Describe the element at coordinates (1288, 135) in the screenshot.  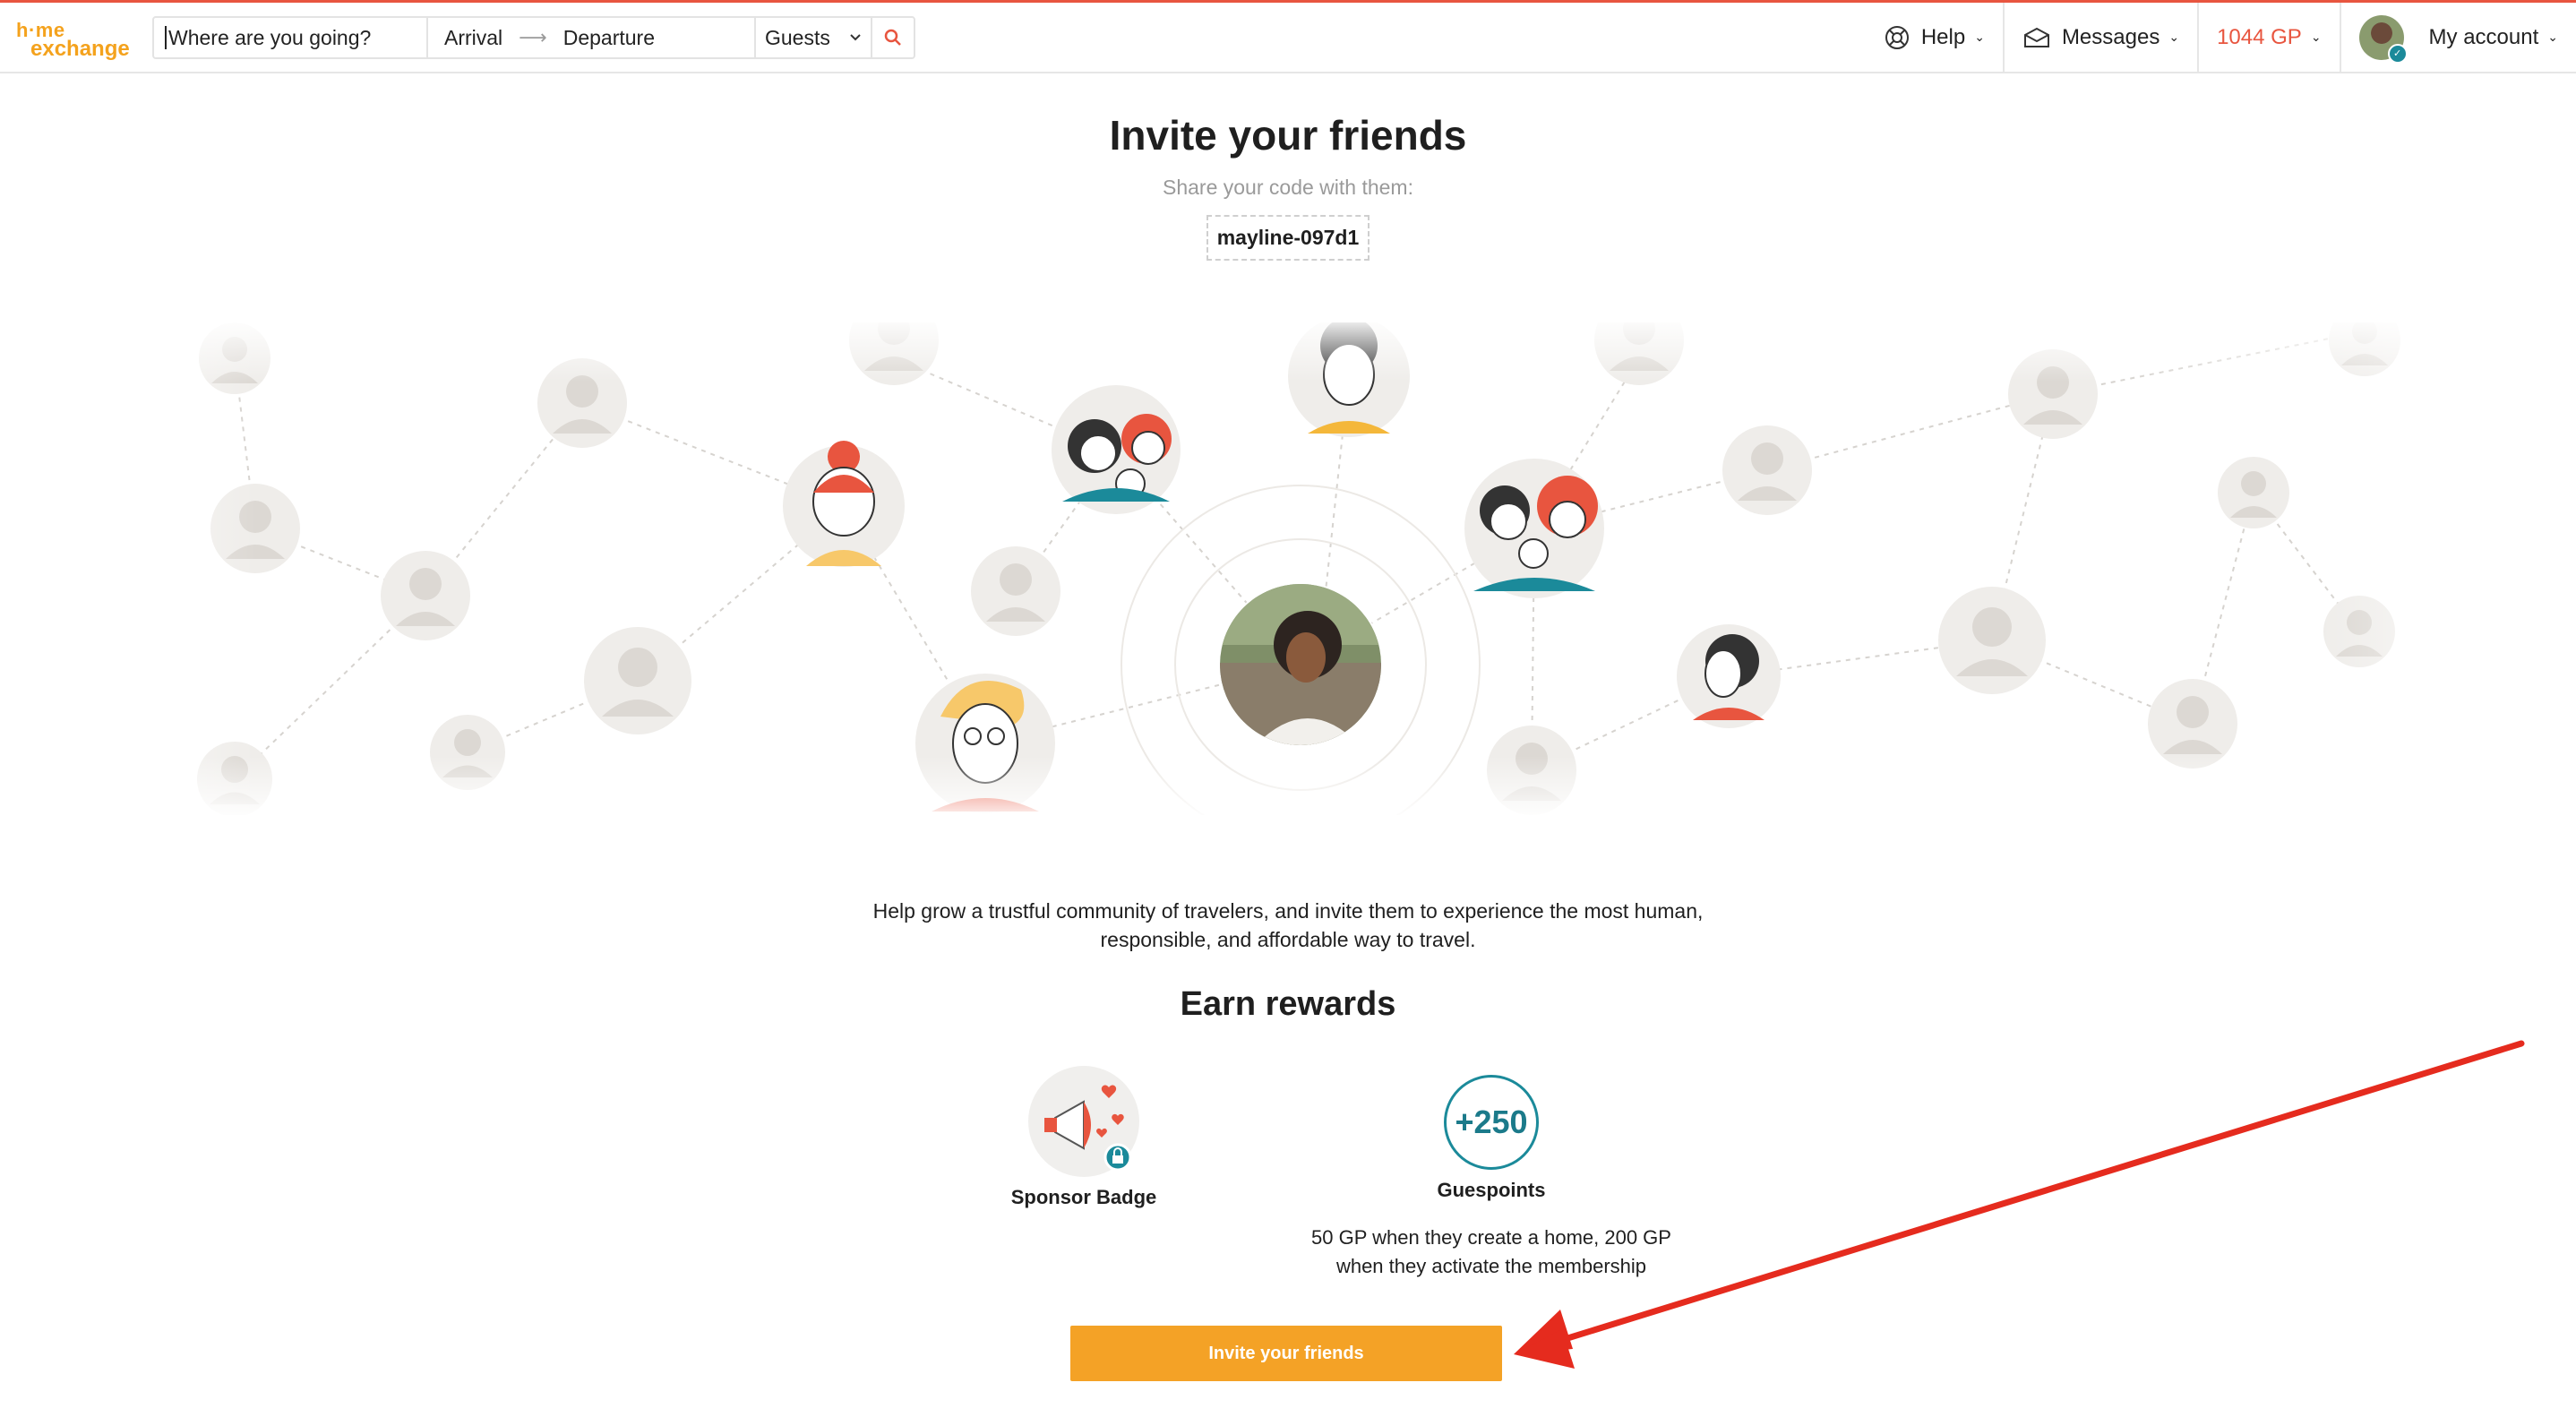
I see `page-title: Invite your friends` at that location.